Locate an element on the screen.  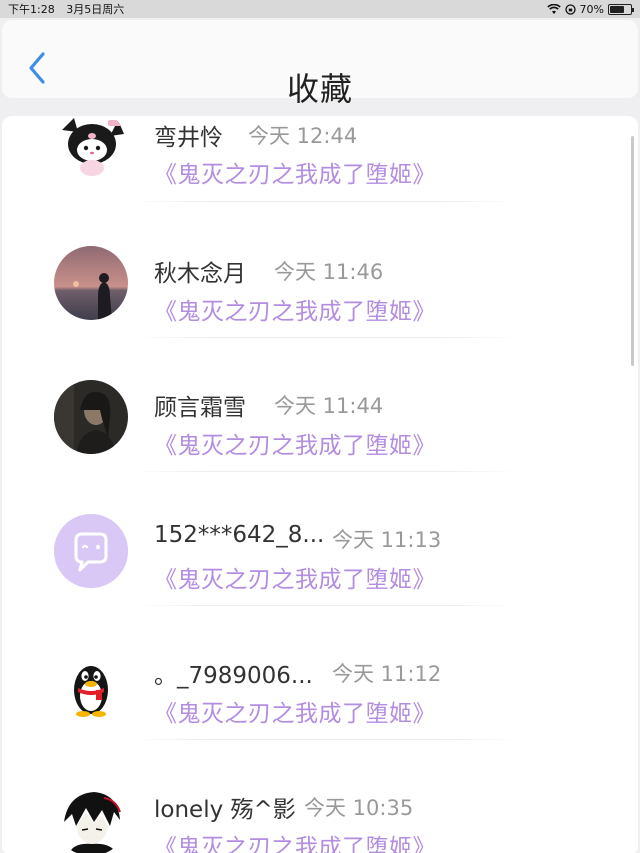
list-item: lonely 殇^影 今天 10:35 《鬼灭之刃之我成了堕姬》 is located at coordinates (320, 796).